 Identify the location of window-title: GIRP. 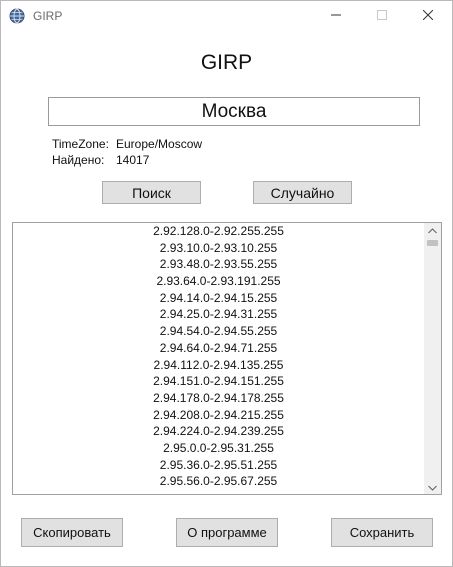
(48, 16).